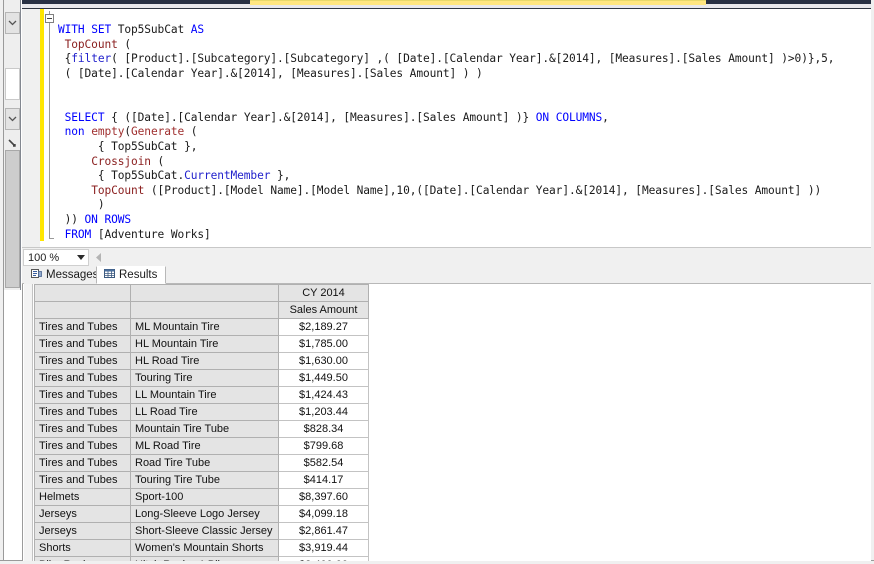 The height and width of the screenshot is (564, 874). I want to click on cell-model-name: ML Road Tire, so click(204, 446).